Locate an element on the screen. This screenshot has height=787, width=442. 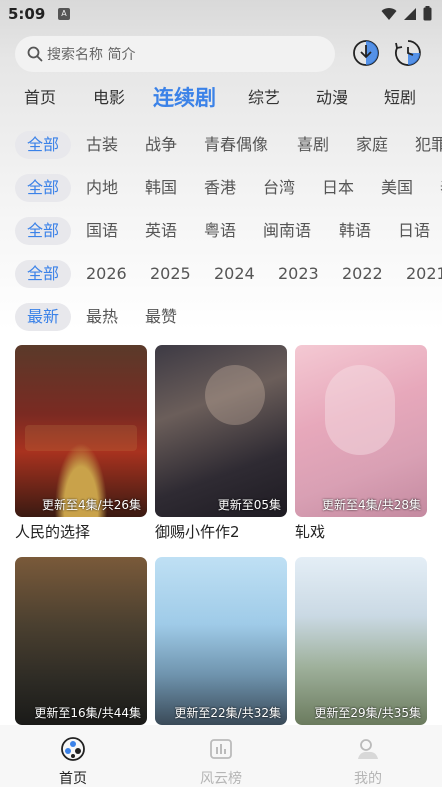
history-icon is located at coordinates (408, 53).